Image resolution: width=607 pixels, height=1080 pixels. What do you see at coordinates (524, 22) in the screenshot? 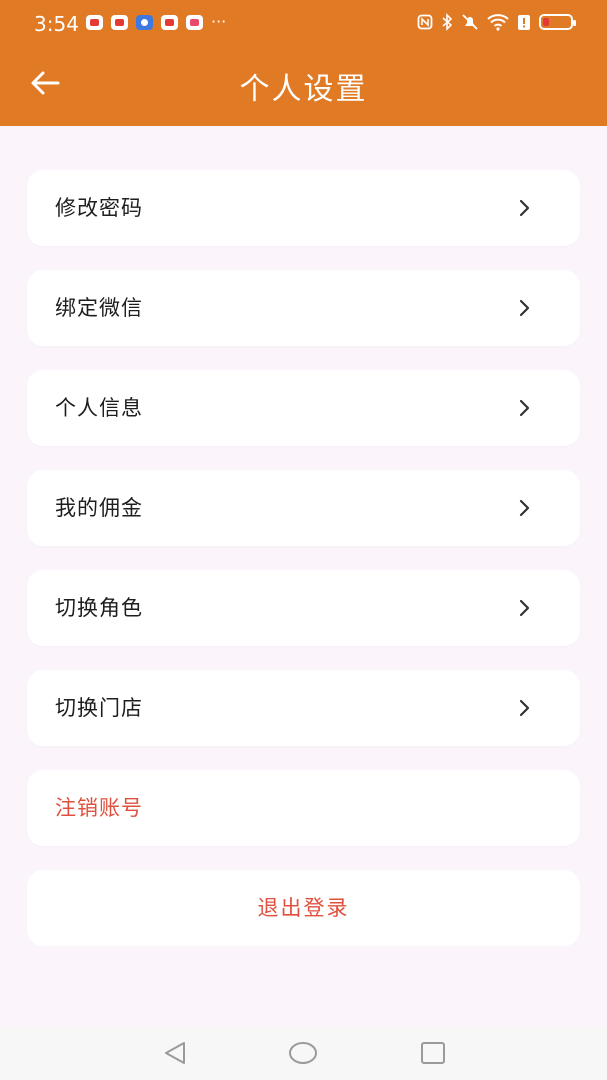
I see `battery-alert-icon` at bounding box center [524, 22].